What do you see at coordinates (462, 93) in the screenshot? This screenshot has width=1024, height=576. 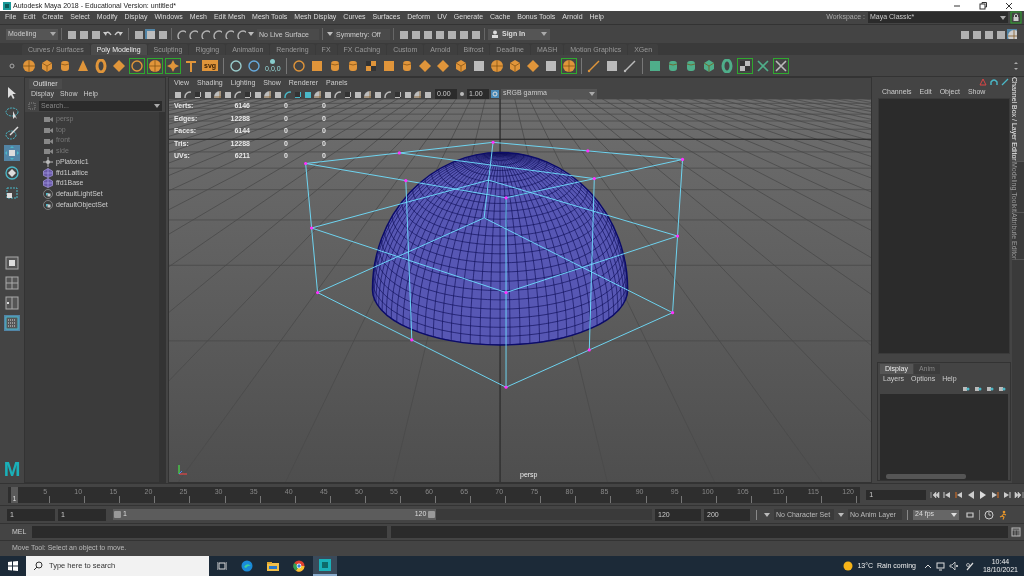 I see `gamma-icon` at bounding box center [462, 93].